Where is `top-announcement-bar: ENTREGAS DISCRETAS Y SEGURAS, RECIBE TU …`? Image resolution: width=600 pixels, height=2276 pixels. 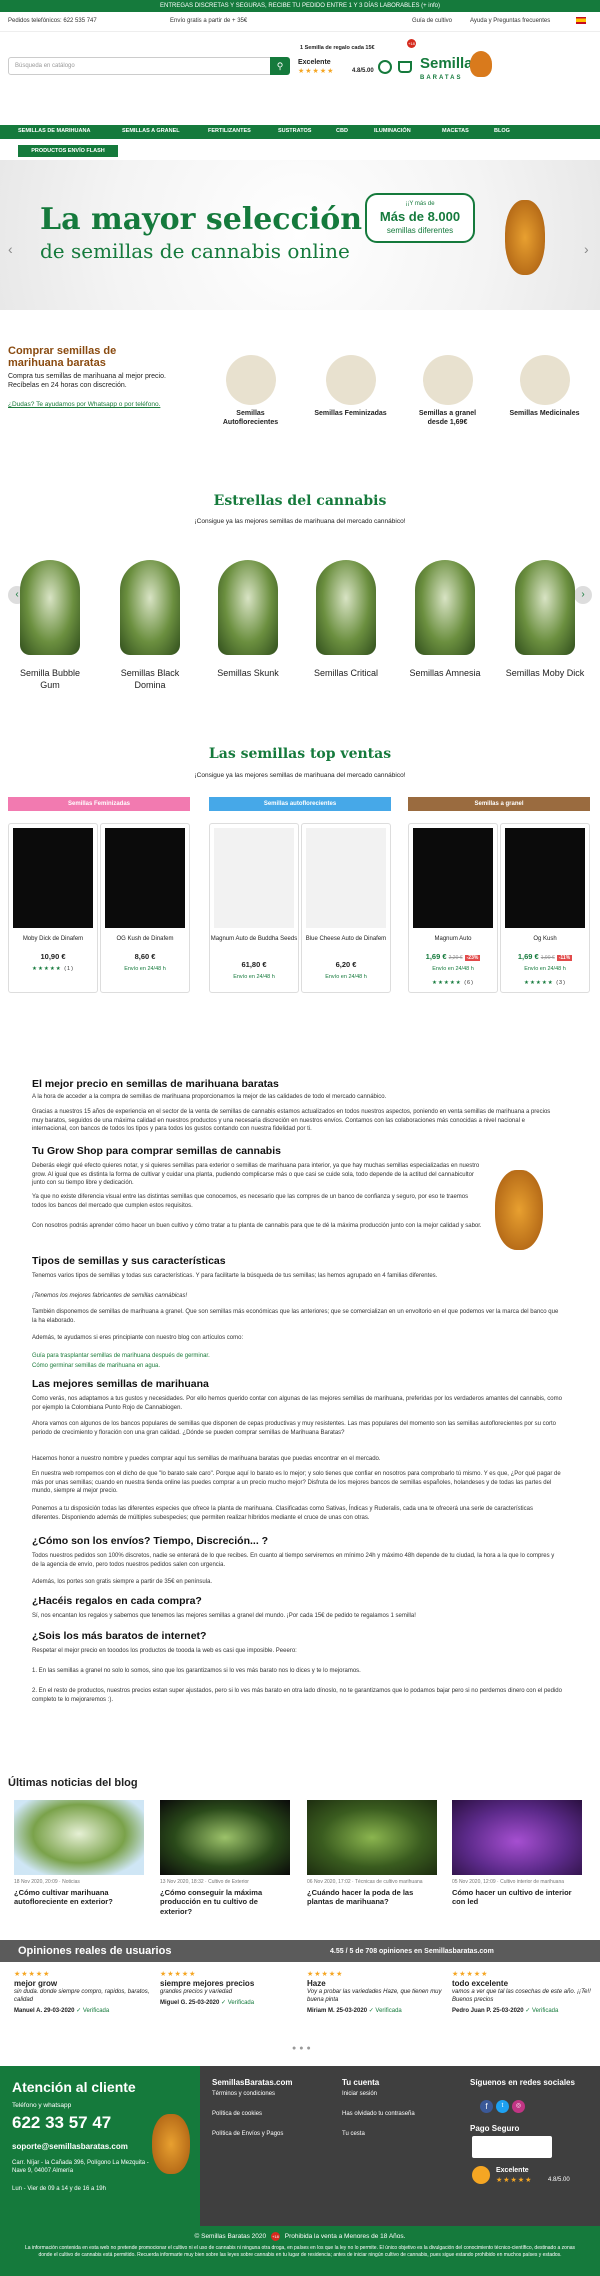 top-announcement-bar: ENTREGAS DISCRETAS Y SEGURAS, RECIBE TU … is located at coordinates (300, 6).